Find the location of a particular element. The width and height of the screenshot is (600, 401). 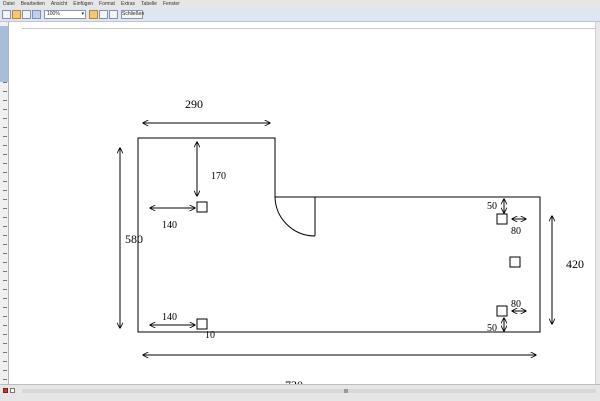

label-right-top-gap: 50 is located at coordinates (492, 206).